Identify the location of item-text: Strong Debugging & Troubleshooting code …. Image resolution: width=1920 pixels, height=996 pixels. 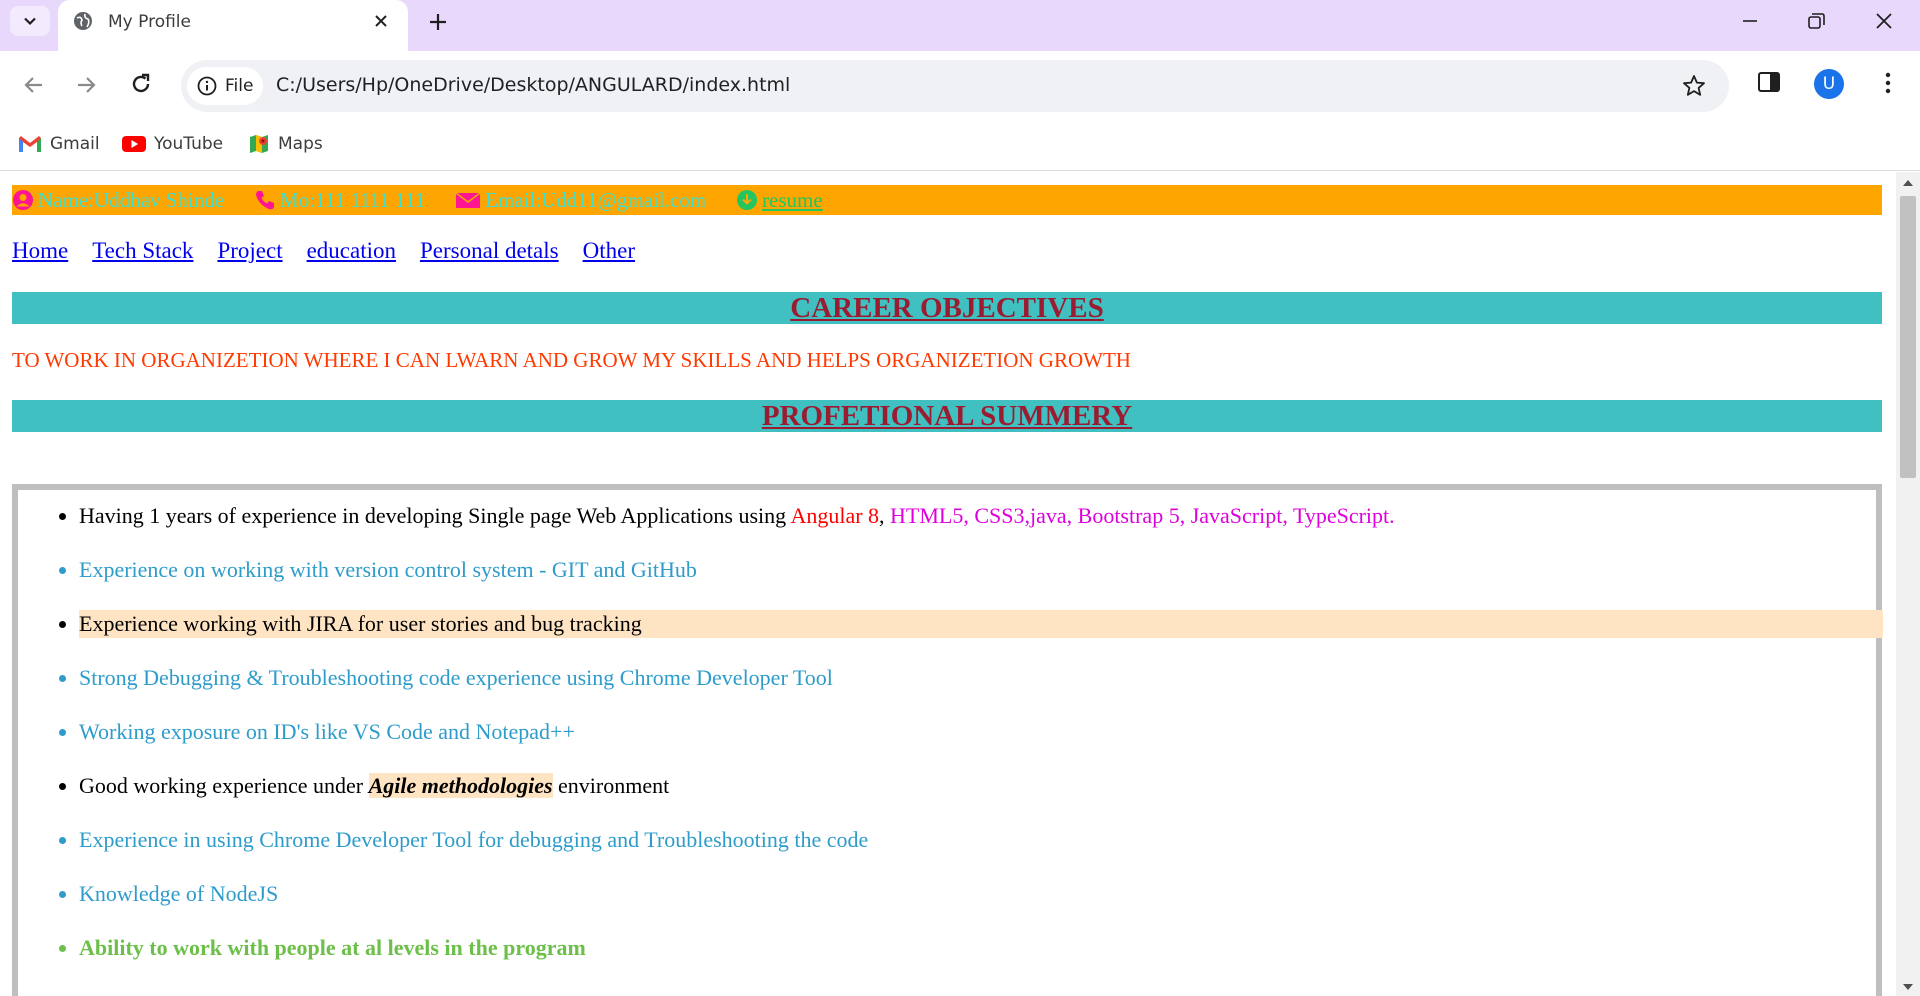
(456, 677).